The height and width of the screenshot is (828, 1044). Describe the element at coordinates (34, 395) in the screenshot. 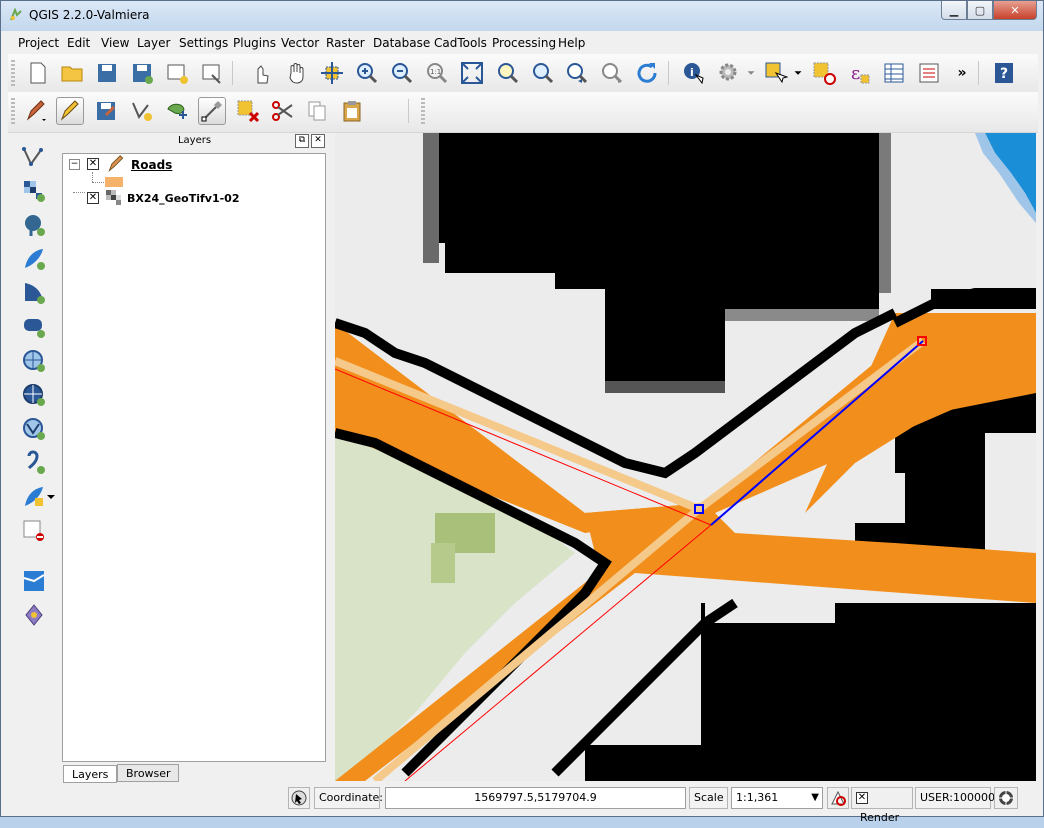

I see `add-wcs-layer-button` at that location.